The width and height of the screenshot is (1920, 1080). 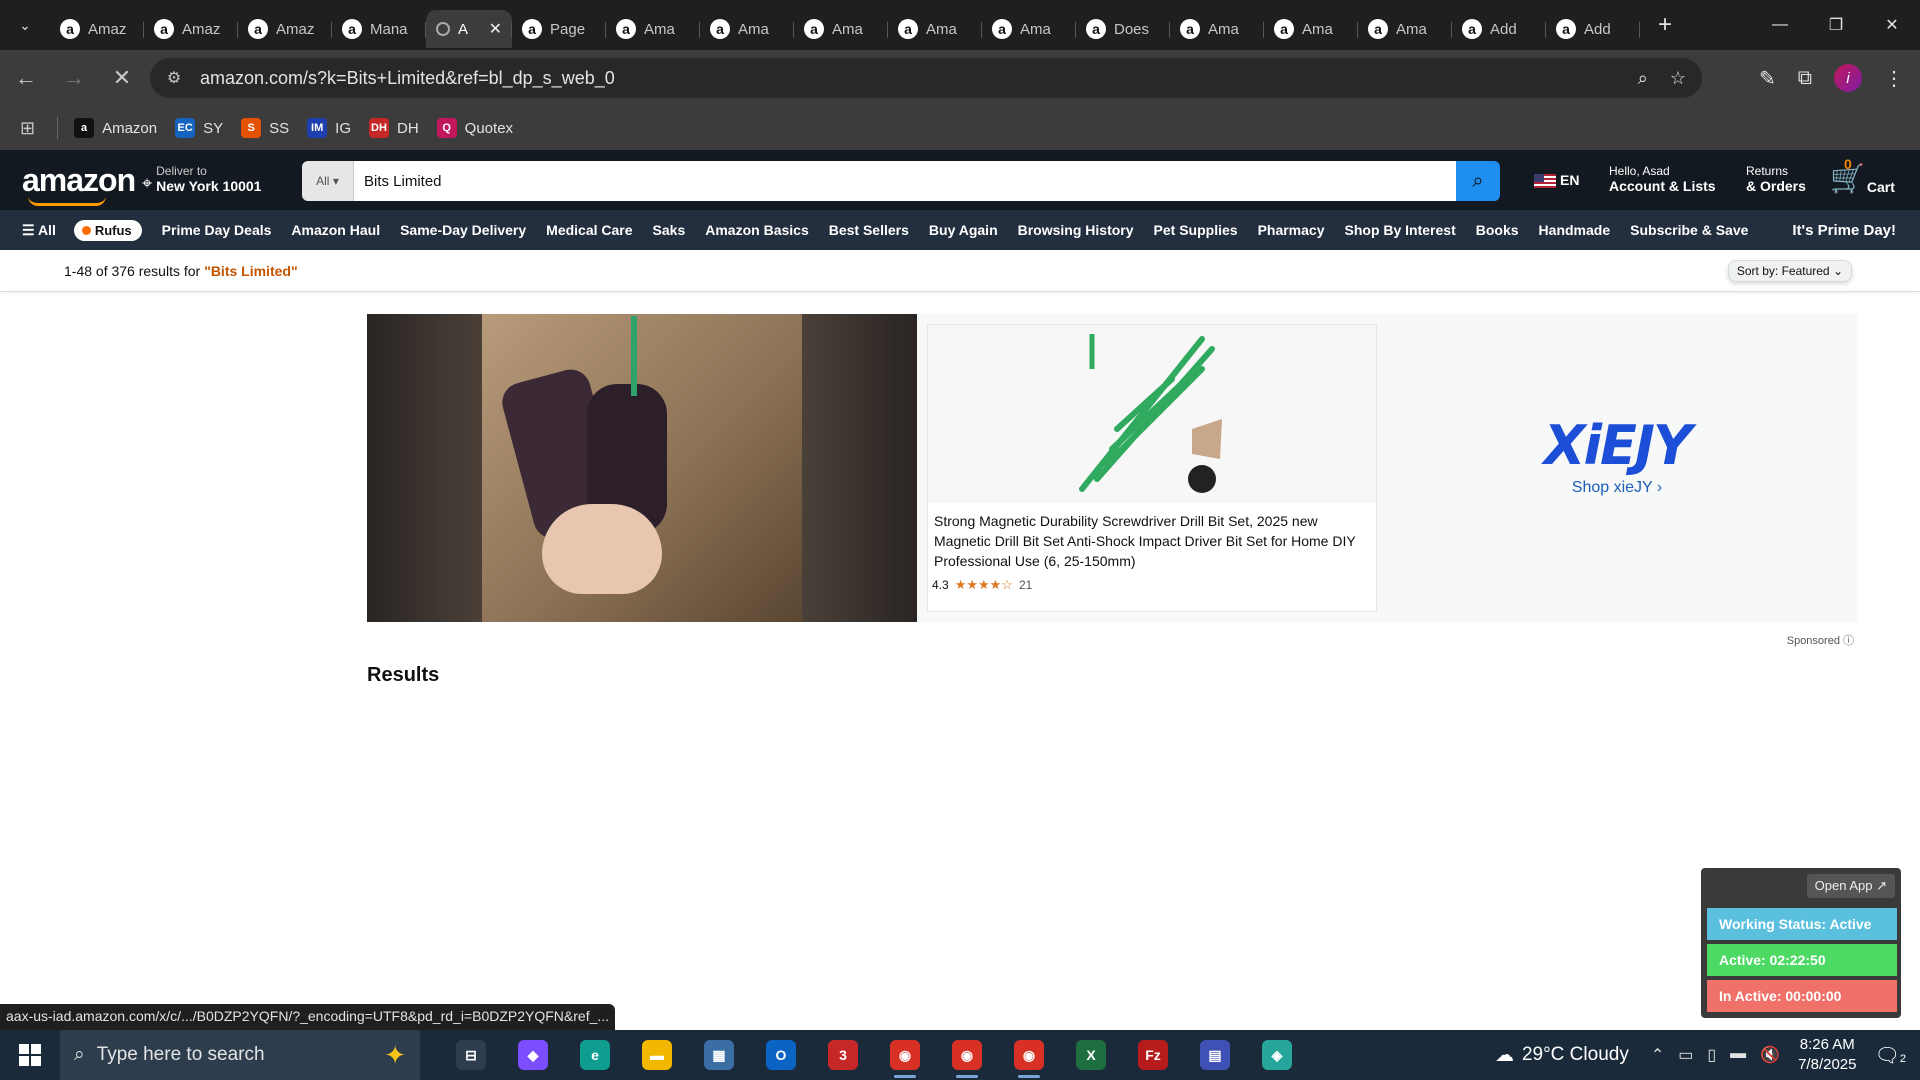 I want to click on deliver-to: ⌖ Deliver to New York 10001, so click(x=201, y=179).